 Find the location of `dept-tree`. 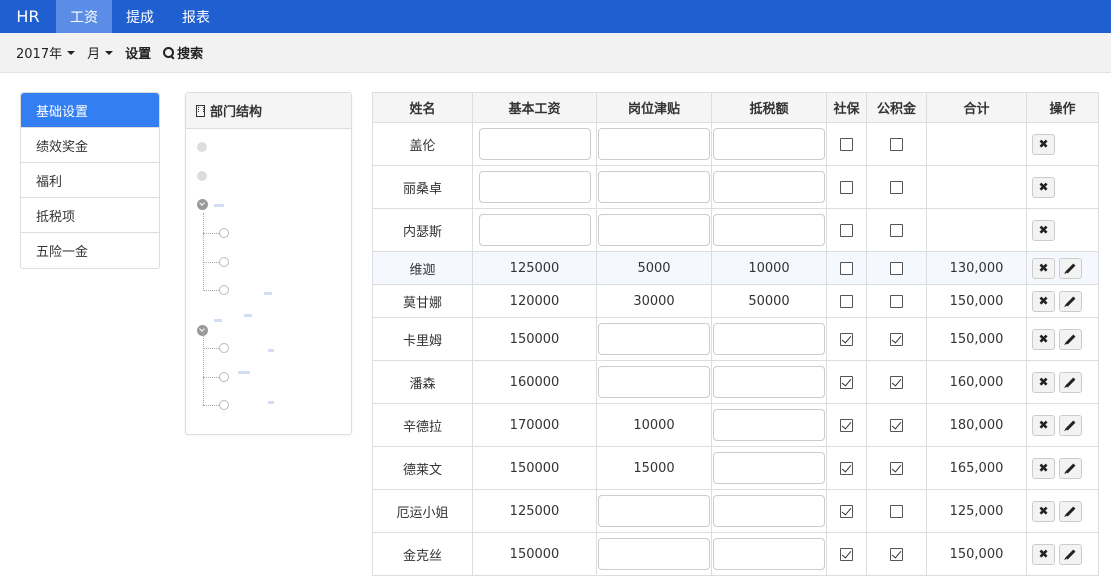

dept-tree is located at coordinates (268, 269).